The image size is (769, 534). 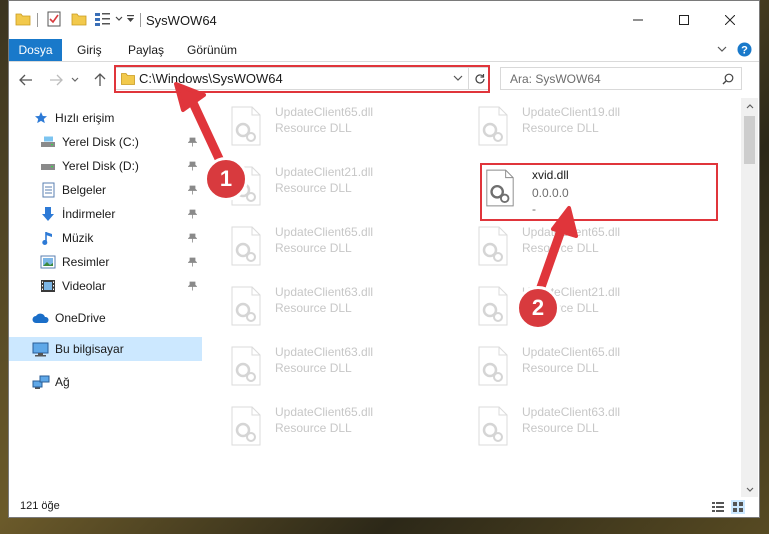 What do you see at coordinates (226, 179) in the screenshot?
I see `step-1-badge: 1` at bounding box center [226, 179].